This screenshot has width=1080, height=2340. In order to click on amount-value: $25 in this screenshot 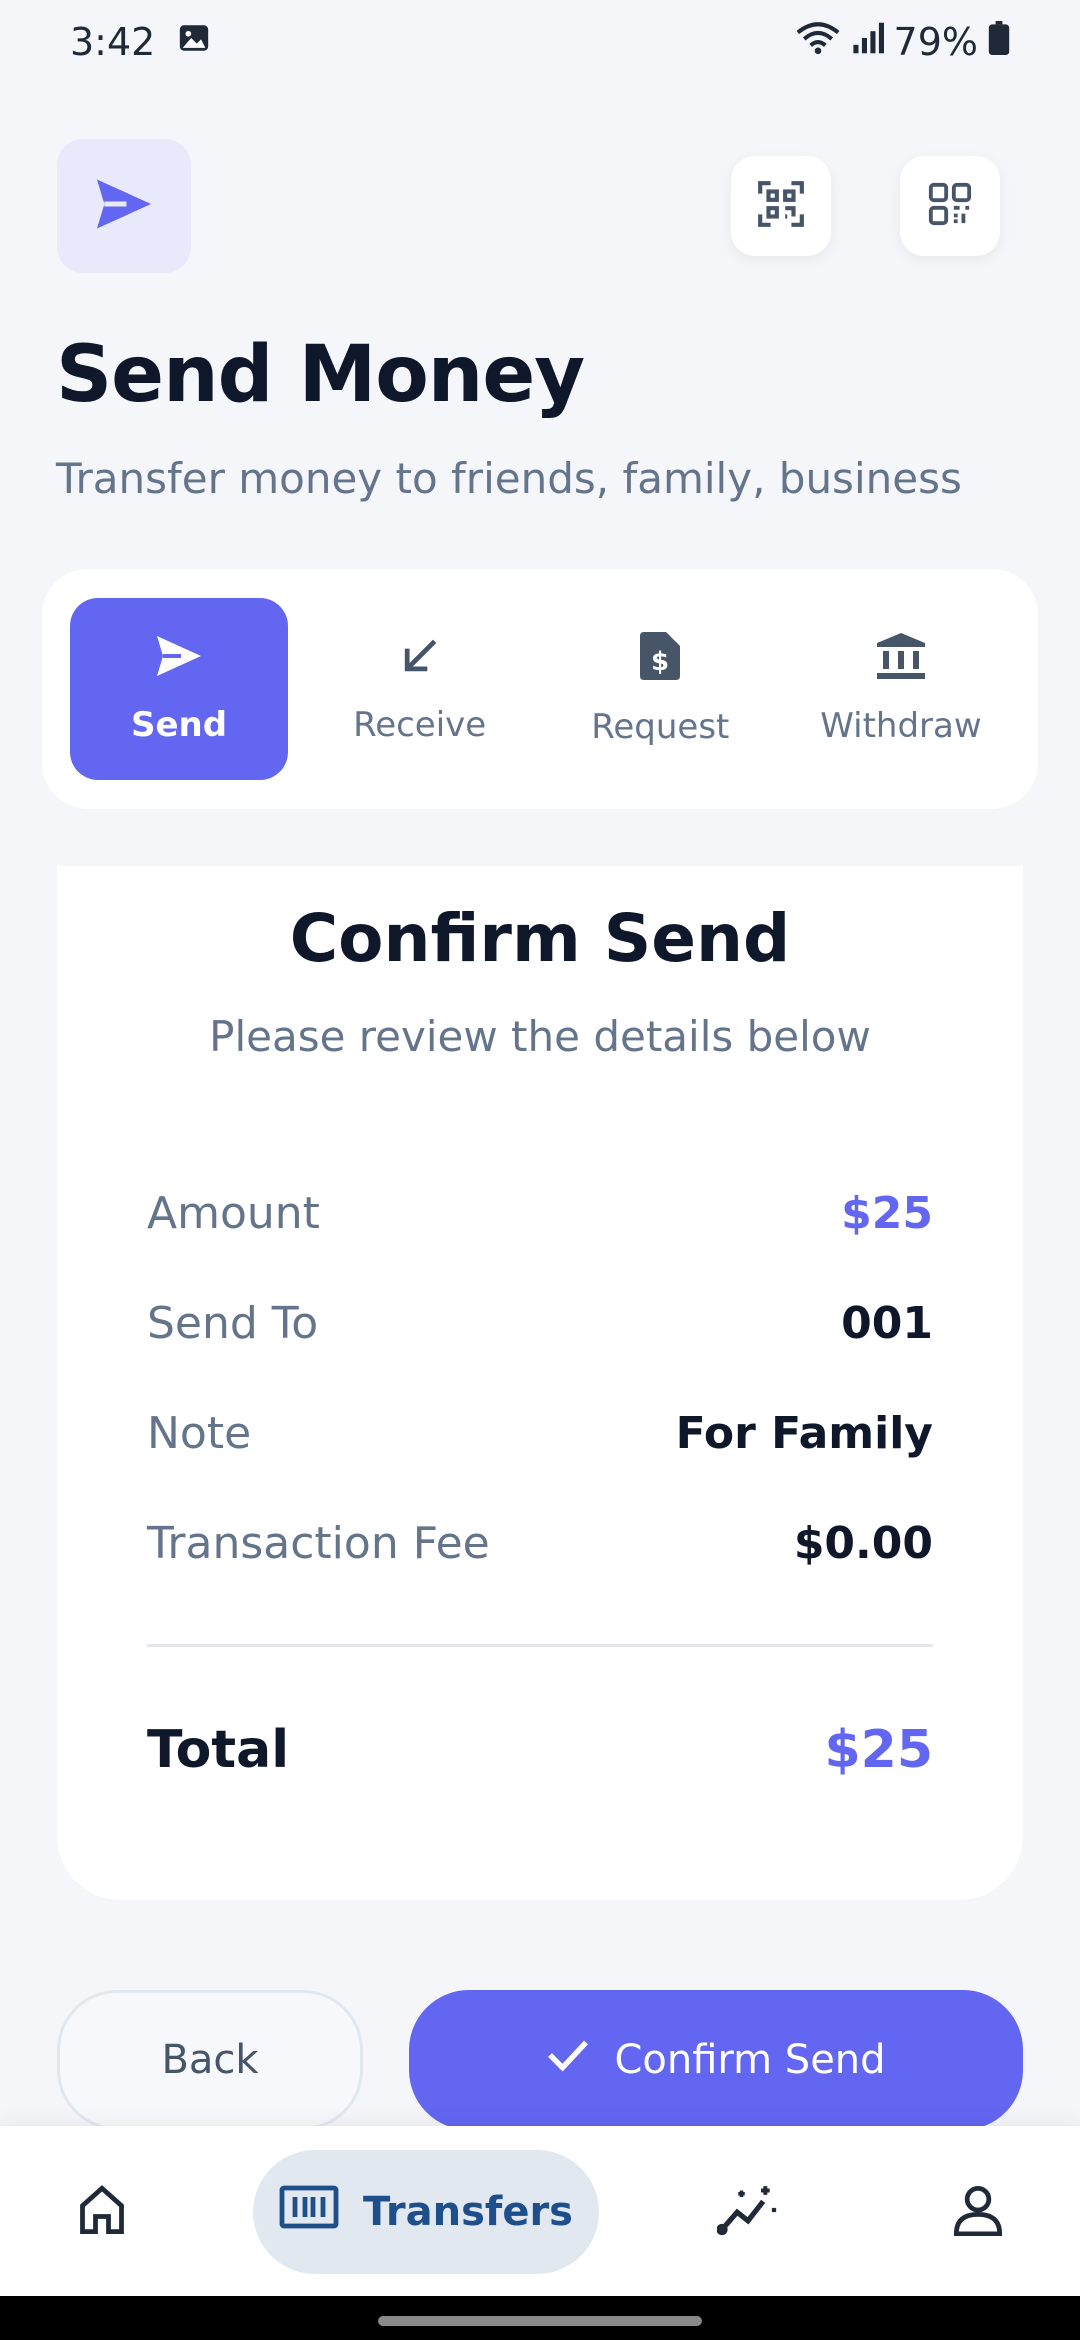, I will do `click(887, 1213)`.